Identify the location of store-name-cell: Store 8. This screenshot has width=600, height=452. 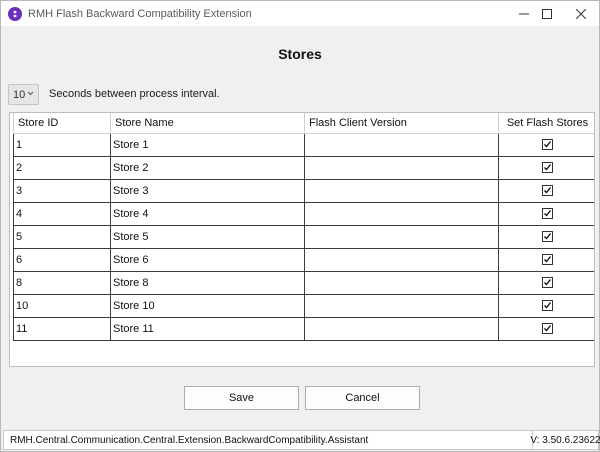
(207, 282).